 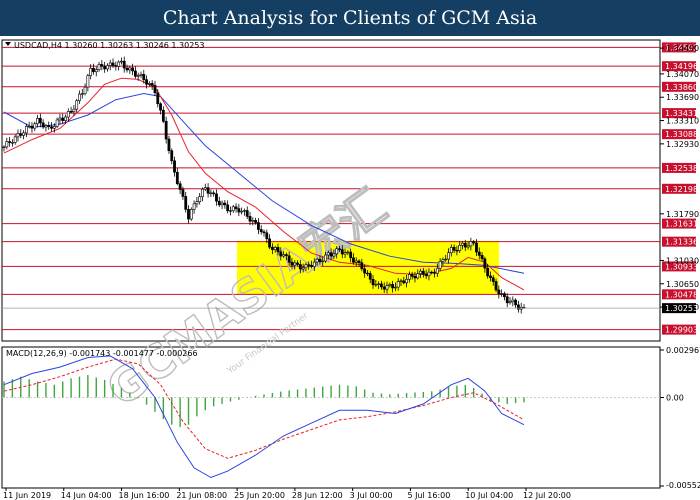 I want to click on level-label: 1.31631, so click(x=681, y=224).